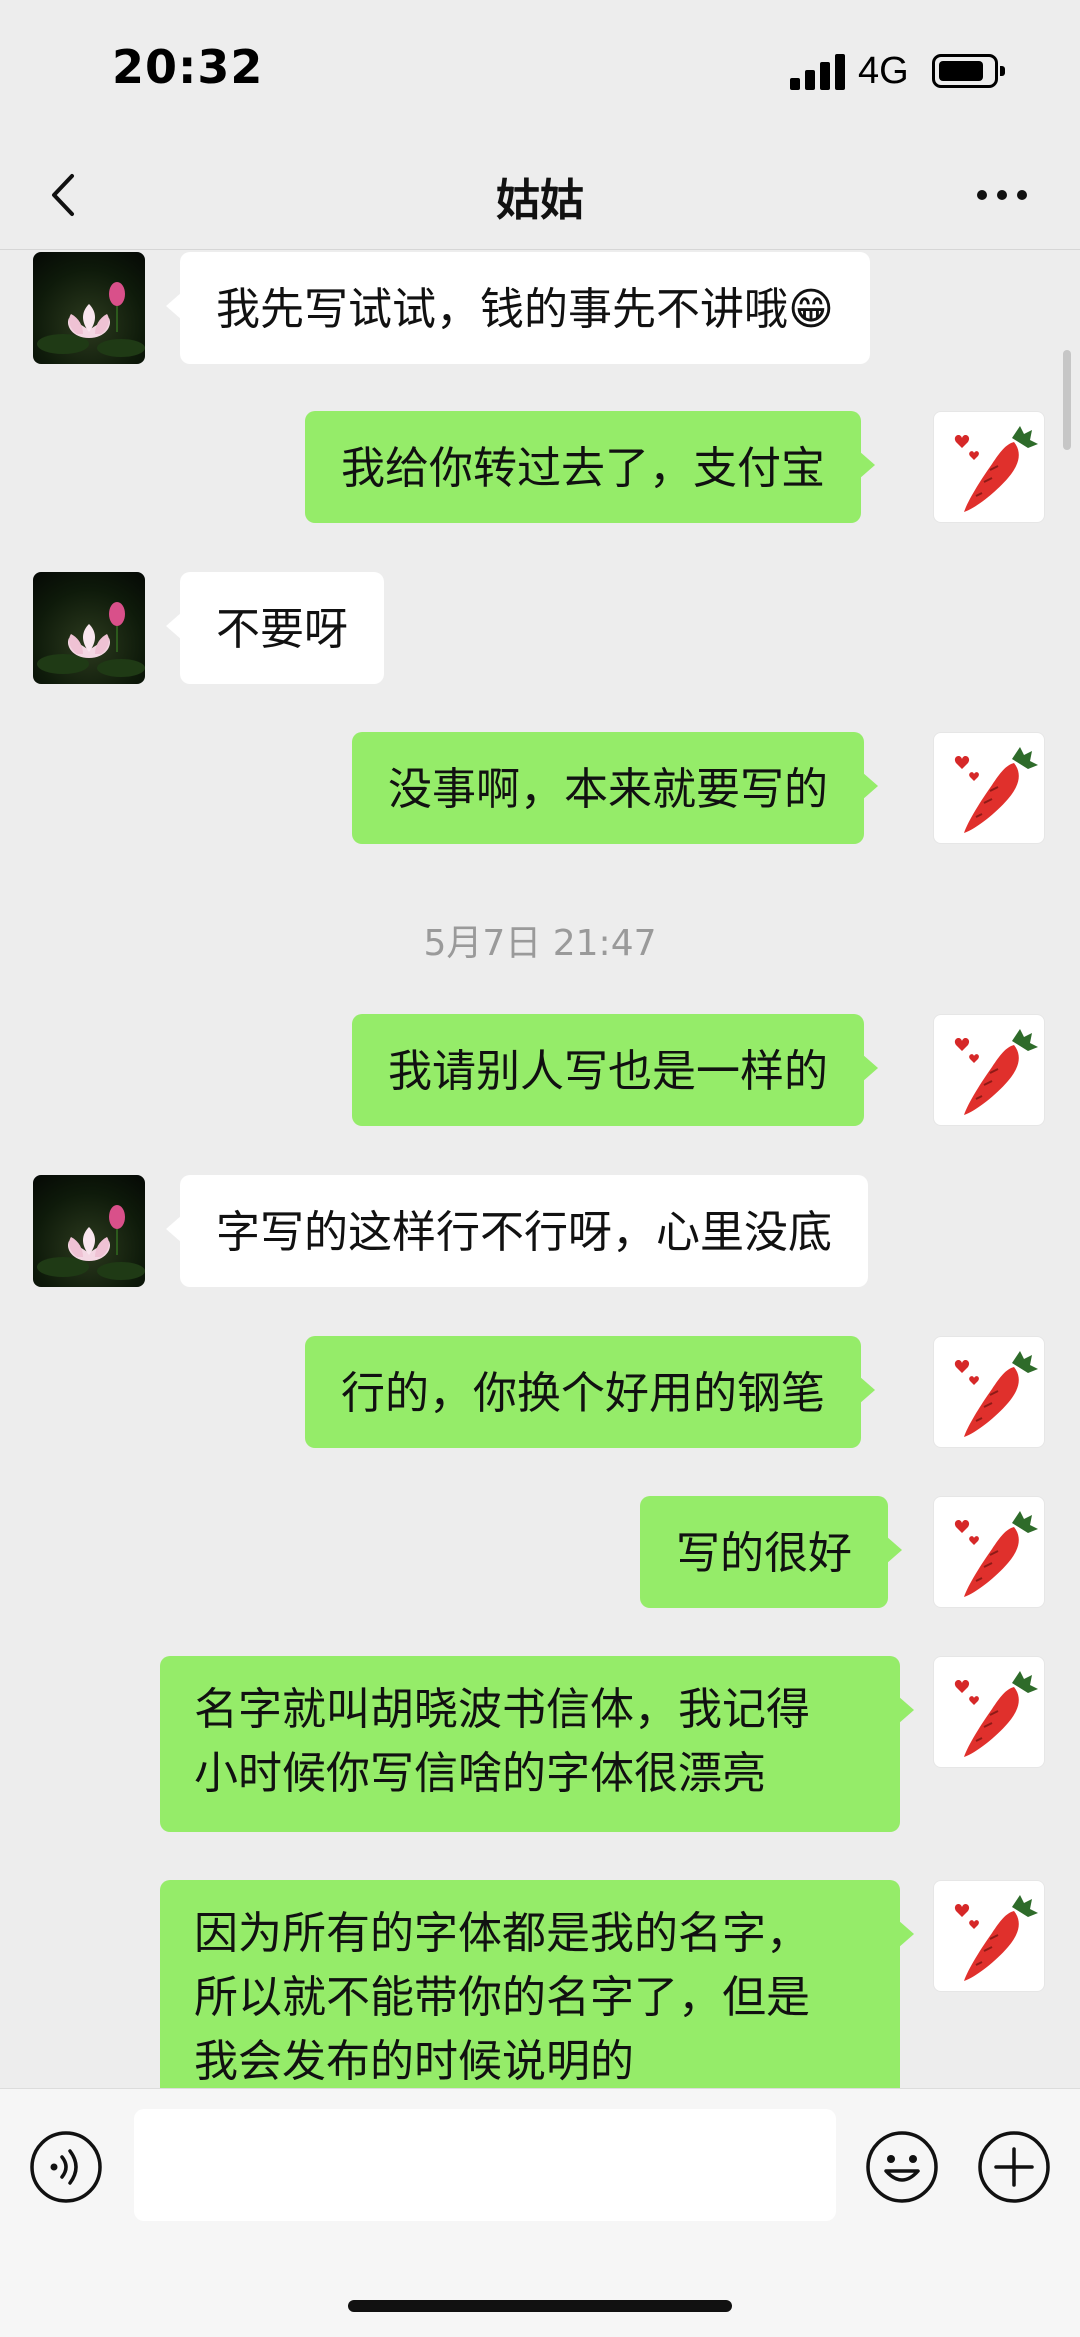  Describe the element at coordinates (1014, 2167) in the screenshot. I see `plus-icon` at that location.